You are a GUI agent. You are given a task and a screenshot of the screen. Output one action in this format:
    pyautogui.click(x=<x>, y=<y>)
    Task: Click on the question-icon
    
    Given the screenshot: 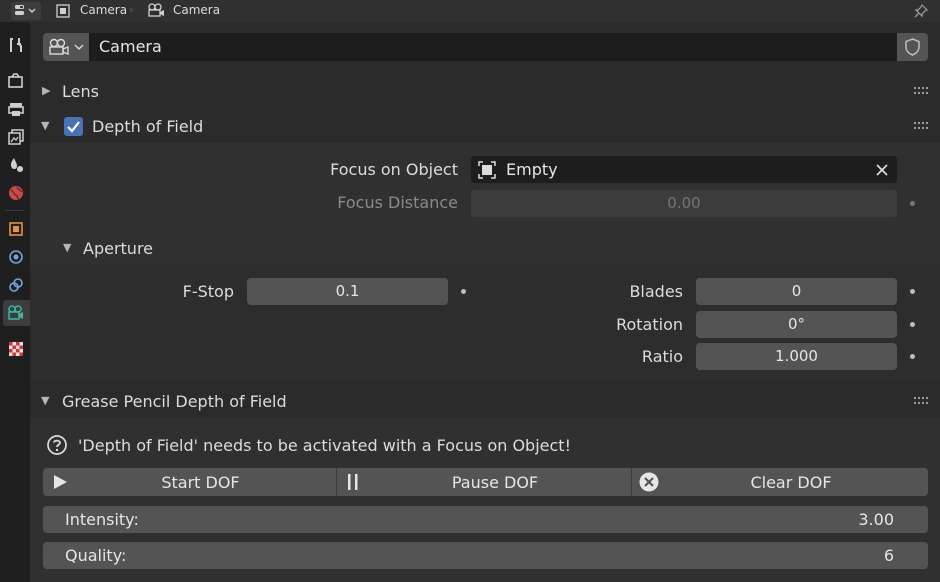 What is the action you would take?
    pyautogui.click(x=57, y=445)
    